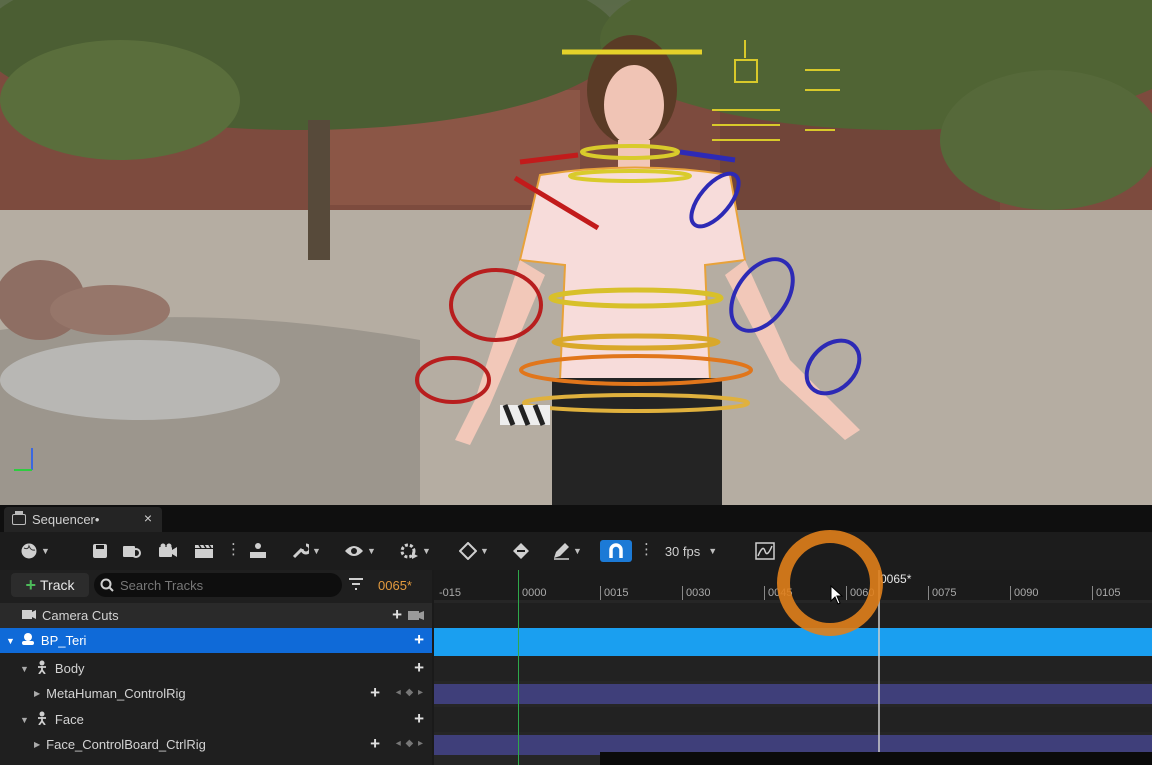 The width and height of the screenshot is (1152, 765). Describe the element at coordinates (696, 593) in the screenshot. I see `ruler-tick-label: 0030` at that location.